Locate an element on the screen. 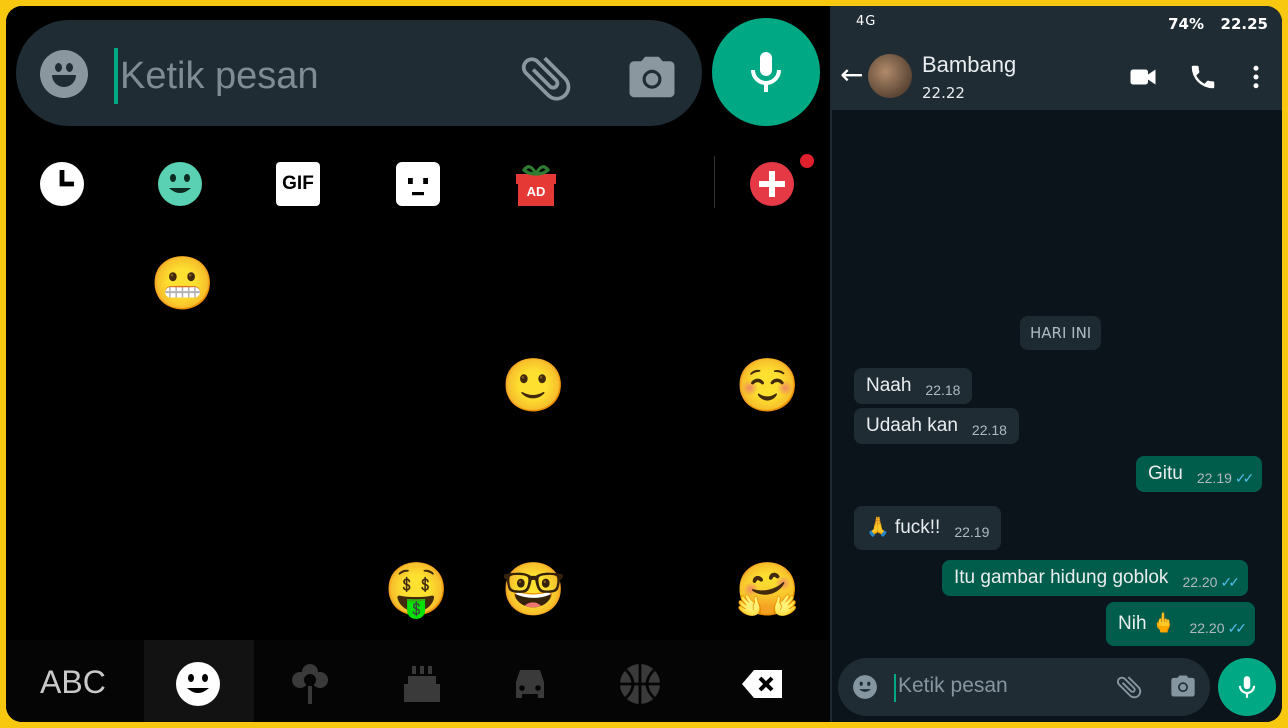 This screenshot has height=728, width=1288. message-input-placeholder: Ketik pesan is located at coordinates (219, 76).